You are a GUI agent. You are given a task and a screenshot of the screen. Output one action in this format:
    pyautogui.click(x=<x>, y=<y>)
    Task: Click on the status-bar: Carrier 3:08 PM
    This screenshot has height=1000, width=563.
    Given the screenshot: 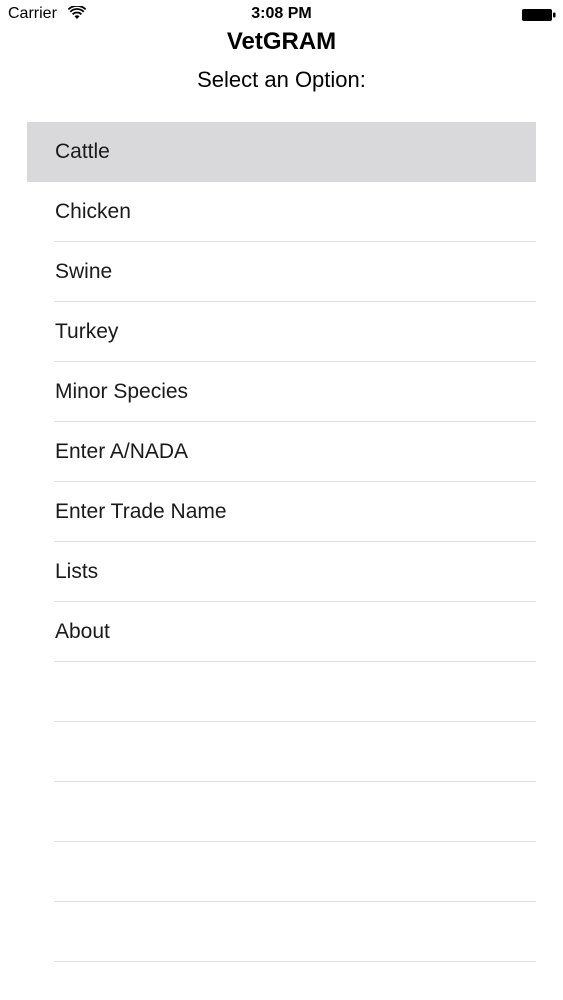 What is the action you would take?
    pyautogui.click(x=281, y=14)
    